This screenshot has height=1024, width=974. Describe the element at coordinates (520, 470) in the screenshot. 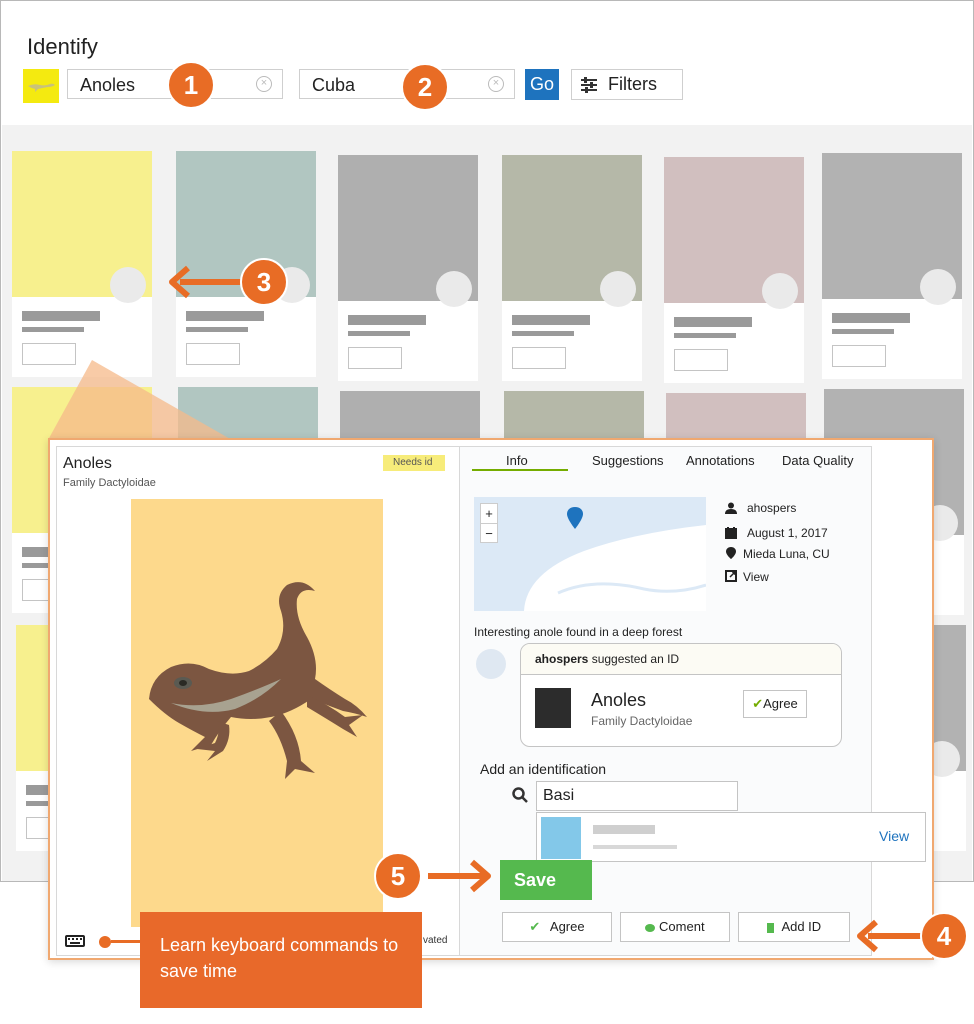

I see `tab-info-underline` at that location.